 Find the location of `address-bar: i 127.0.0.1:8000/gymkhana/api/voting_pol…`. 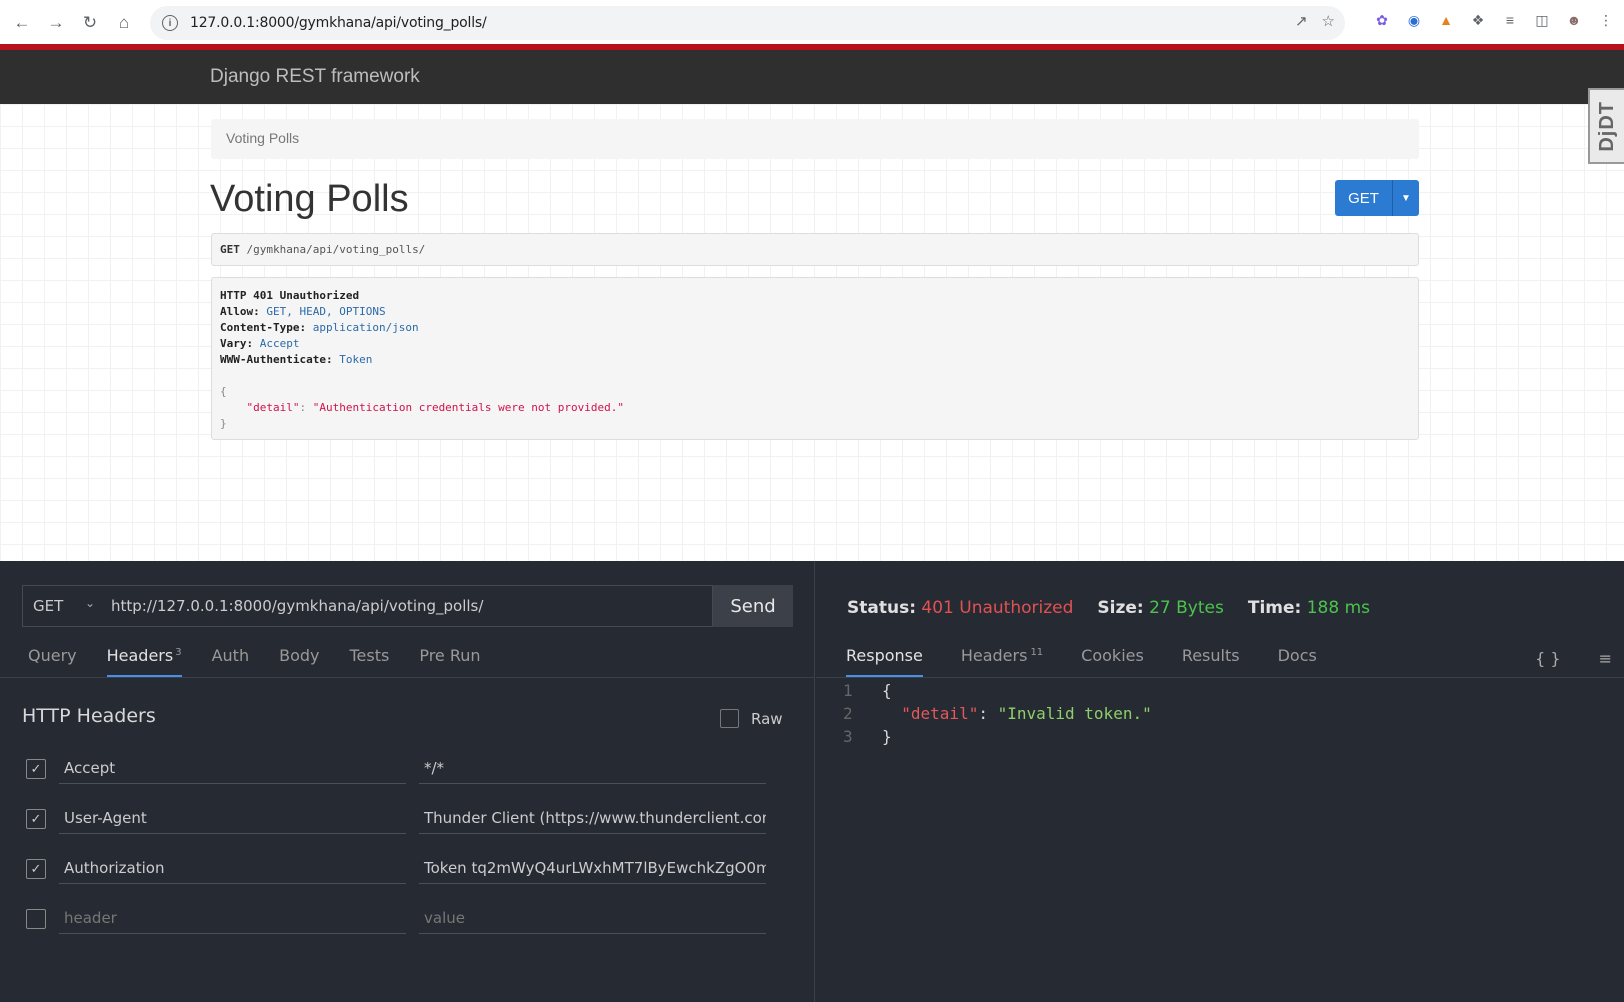

address-bar: i 127.0.0.1:8000/gymkhana/api/voting_pol… is located at coordinates (747, 23).